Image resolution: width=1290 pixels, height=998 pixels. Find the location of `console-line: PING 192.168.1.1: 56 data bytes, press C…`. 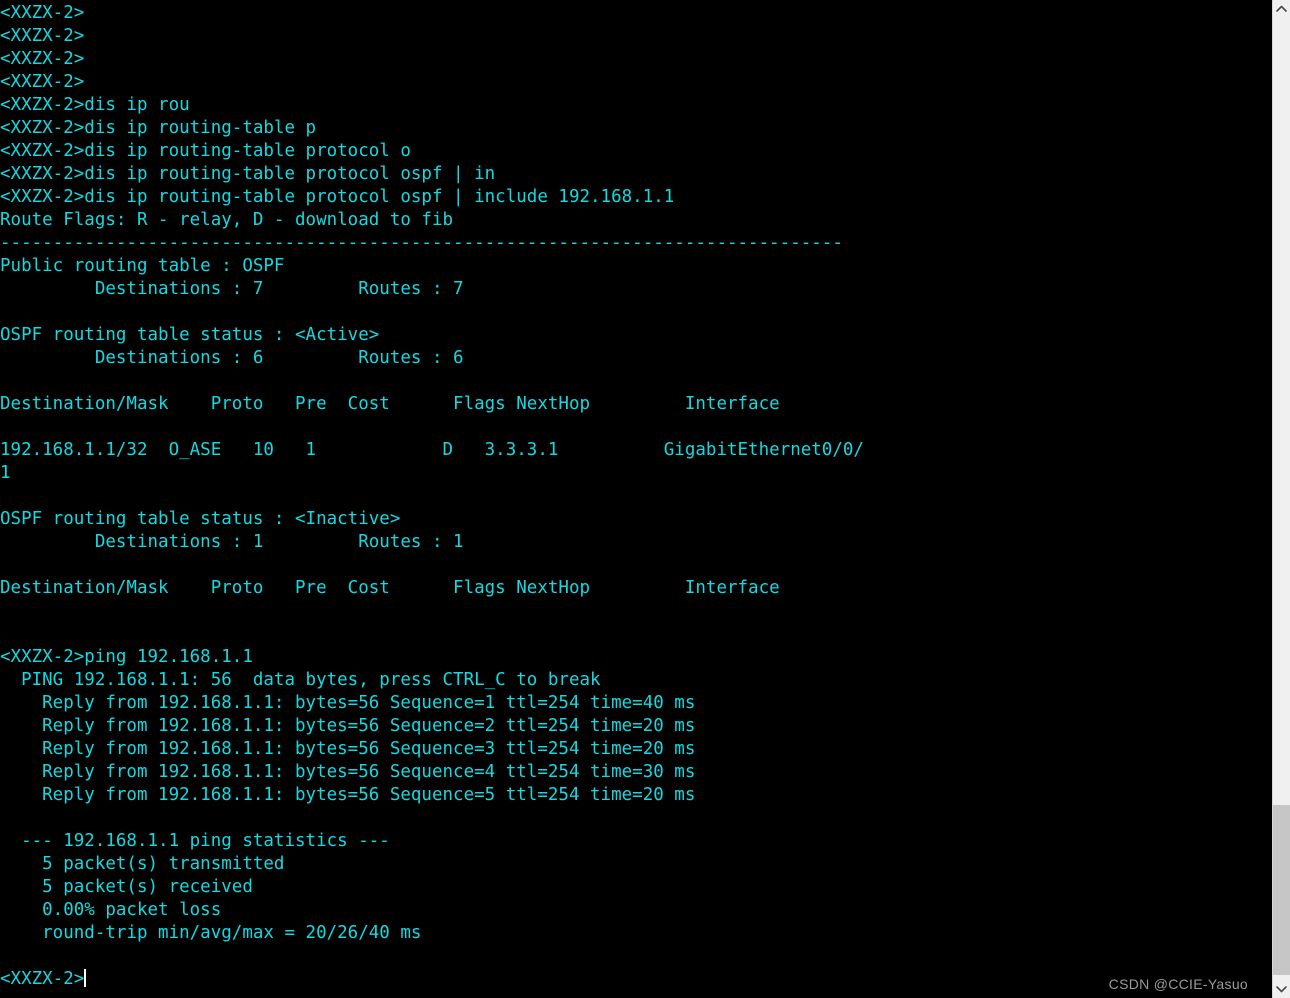

console-line: PING 192.168.1.1: 56 data bytes, press C… is located at coordinates (300, 680).